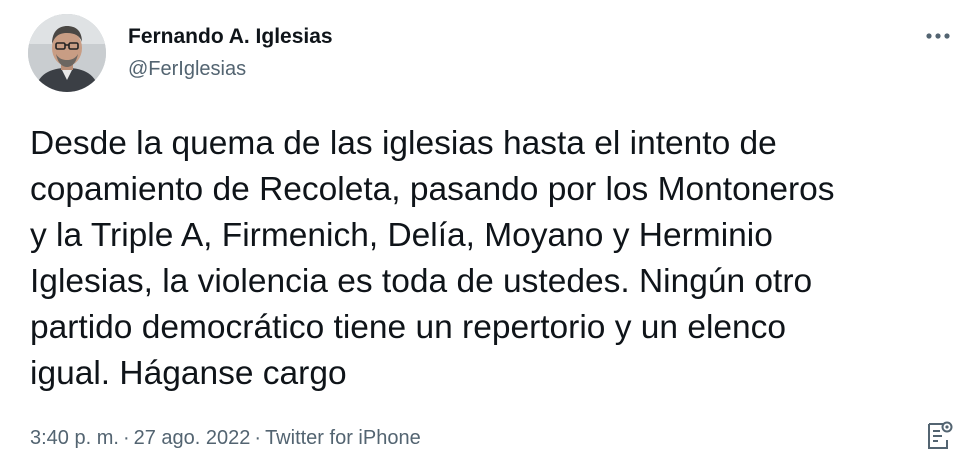 The height and width of the screenshot is (476, 980). What do you see at coordinates (192, 438) in the screenshot?
I see `tweet-date: 27 ago. 2022` at bounding box center [192, 438].